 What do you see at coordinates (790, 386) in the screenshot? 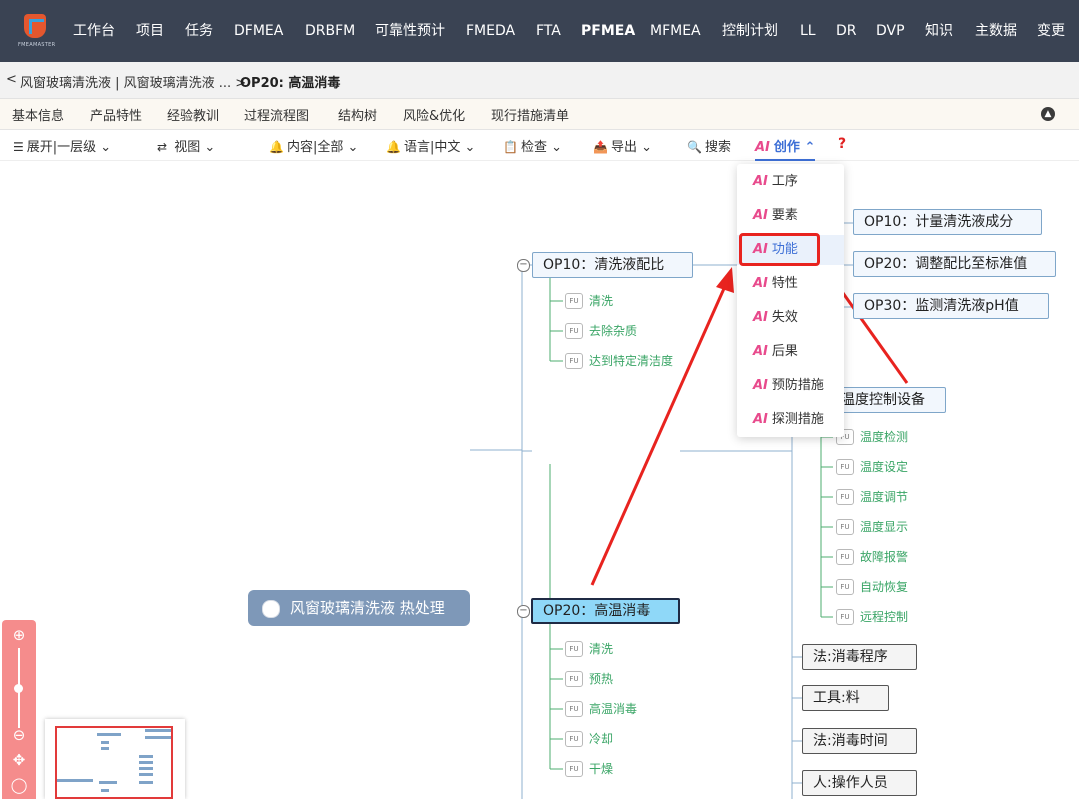
I see `menu-item-prevention: AI 预防措施` at bounding box center [790, 386].